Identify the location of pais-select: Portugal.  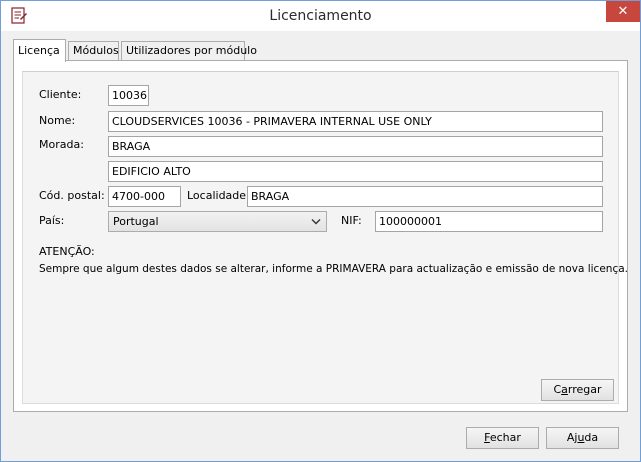
(217, 221).